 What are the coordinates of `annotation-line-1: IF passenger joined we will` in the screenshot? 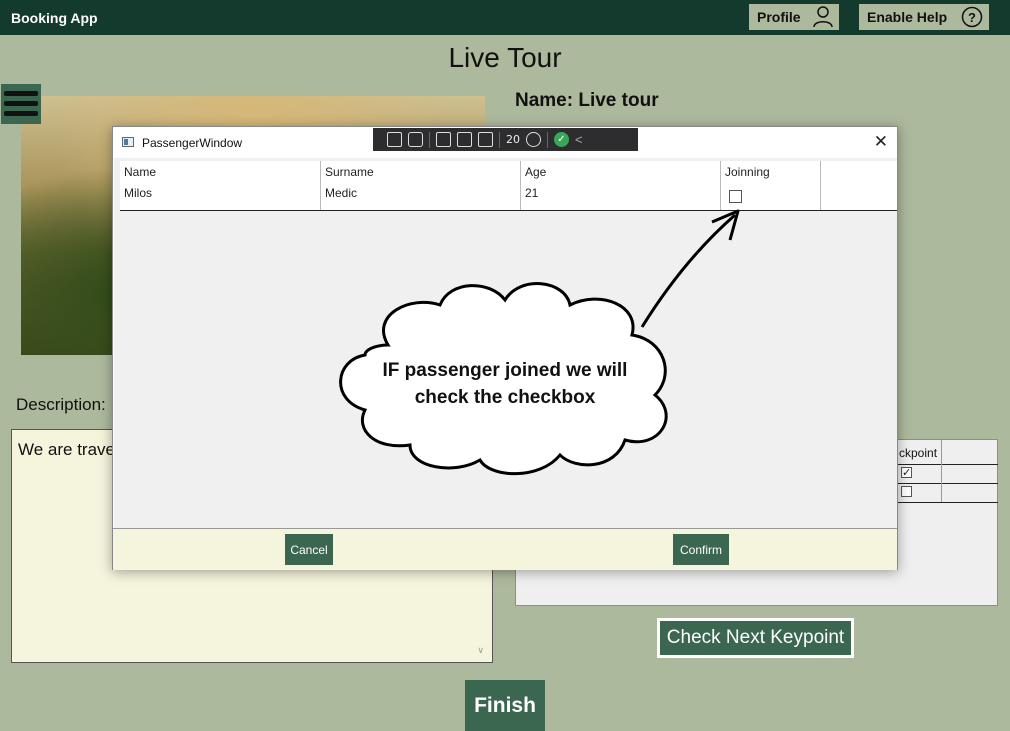 It's located at (505, 370).